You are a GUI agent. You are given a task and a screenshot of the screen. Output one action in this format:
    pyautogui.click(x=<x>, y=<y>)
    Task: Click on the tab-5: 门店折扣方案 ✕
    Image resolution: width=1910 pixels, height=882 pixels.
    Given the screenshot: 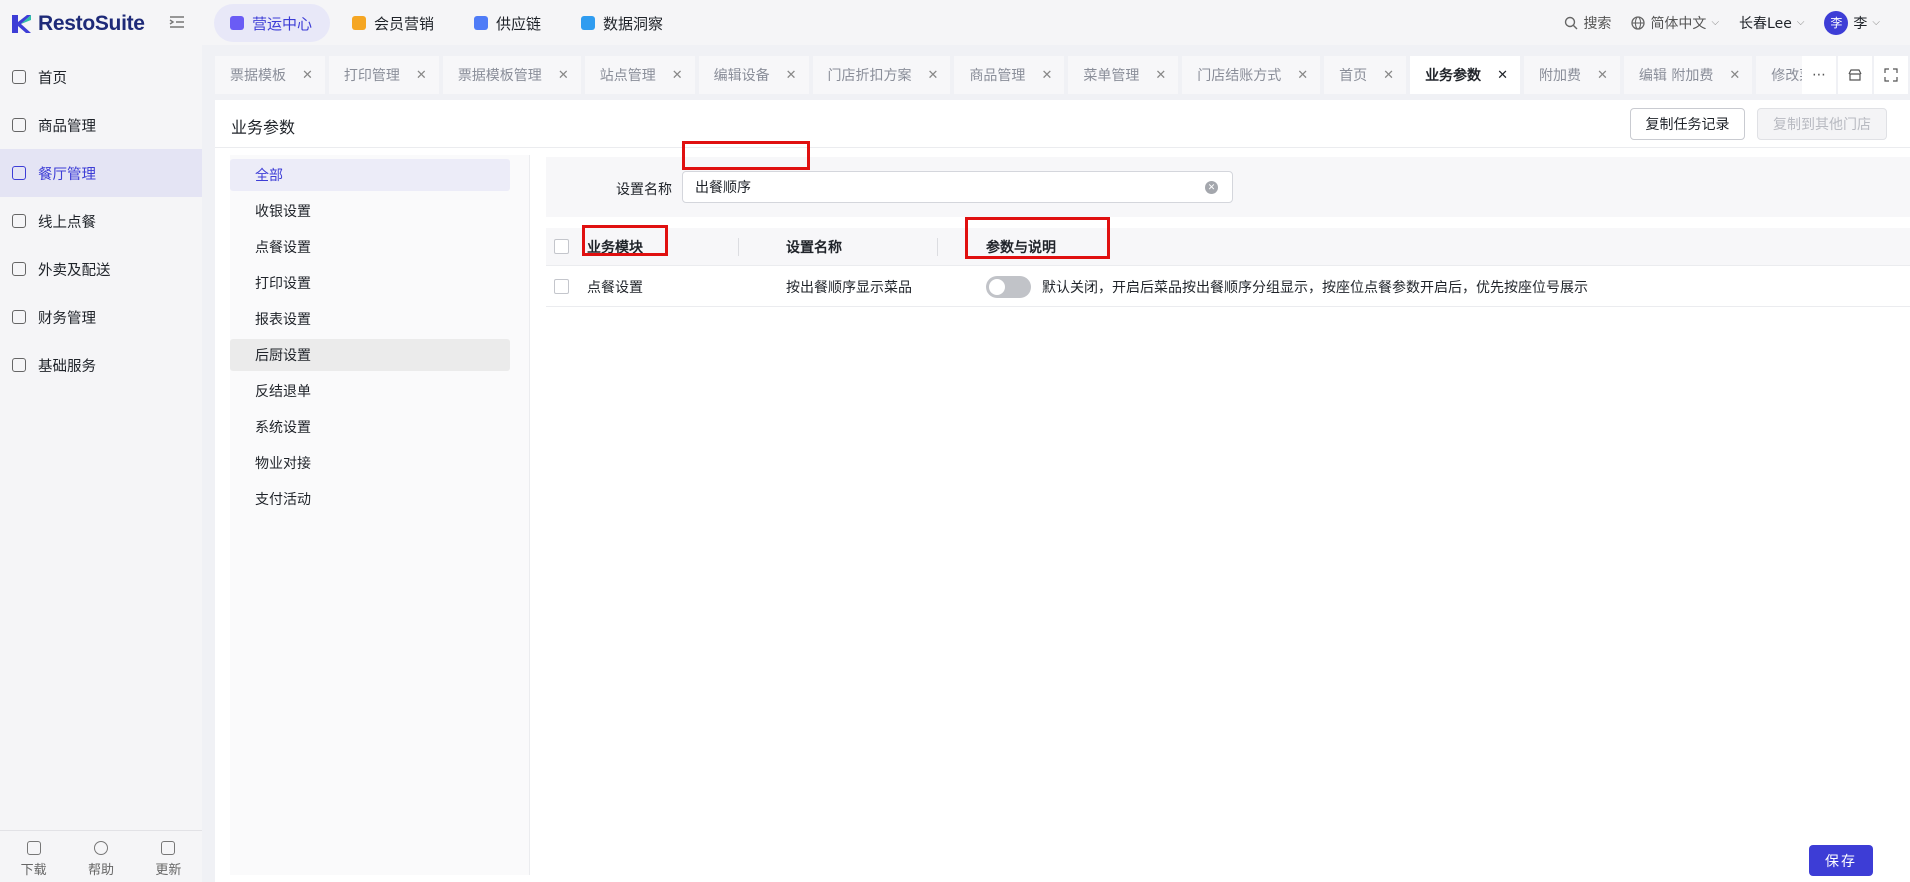 What is the action you would take?
    pyautogui.click(x=883, y=75)
    